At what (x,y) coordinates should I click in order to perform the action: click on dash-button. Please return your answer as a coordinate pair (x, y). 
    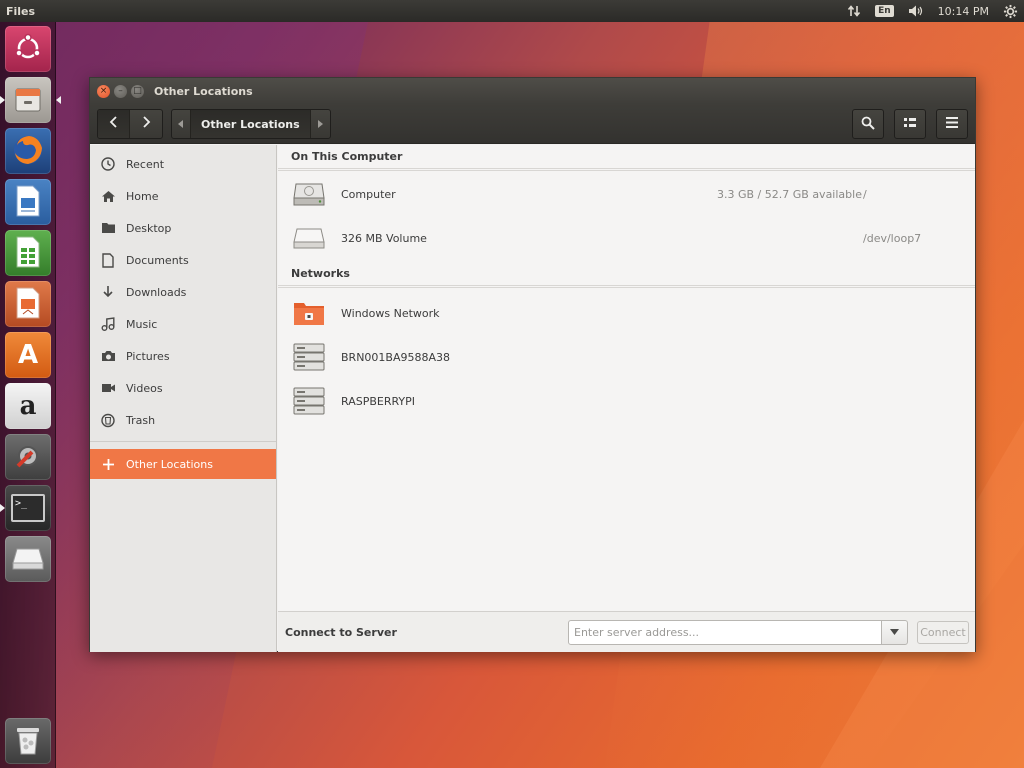
    Looking at the image, I should click on (28, 49).